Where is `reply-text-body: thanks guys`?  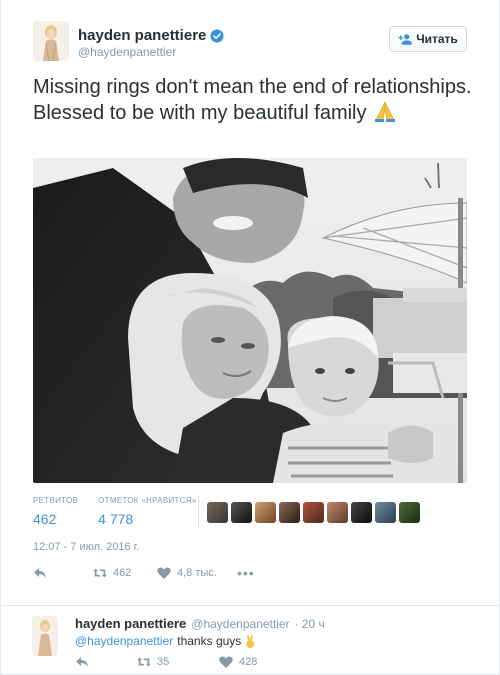
reply-text-body: thanks guys is located at coordinates (209, 641).